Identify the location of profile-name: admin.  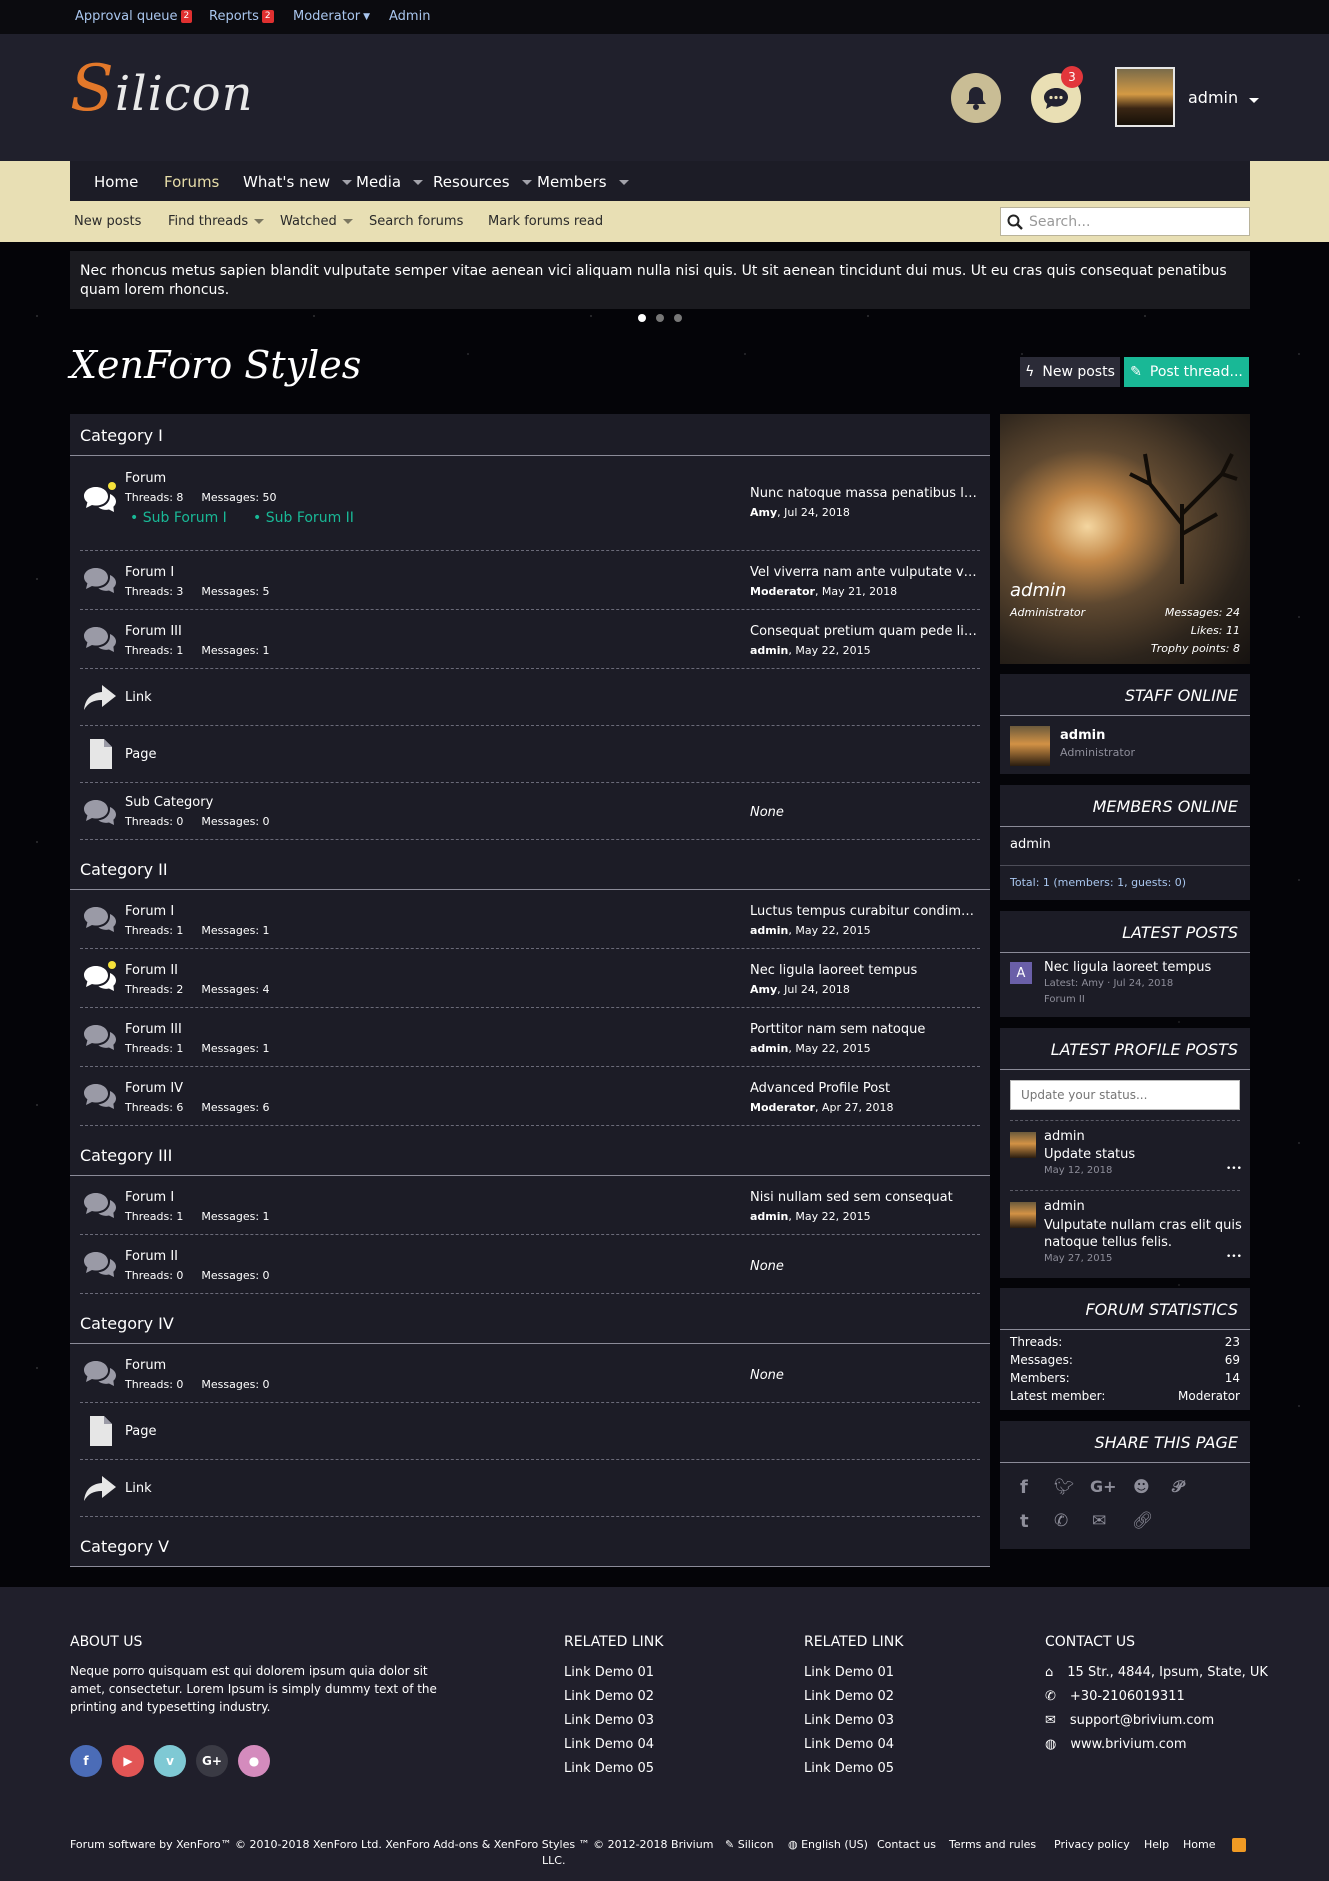
(1038, 590).